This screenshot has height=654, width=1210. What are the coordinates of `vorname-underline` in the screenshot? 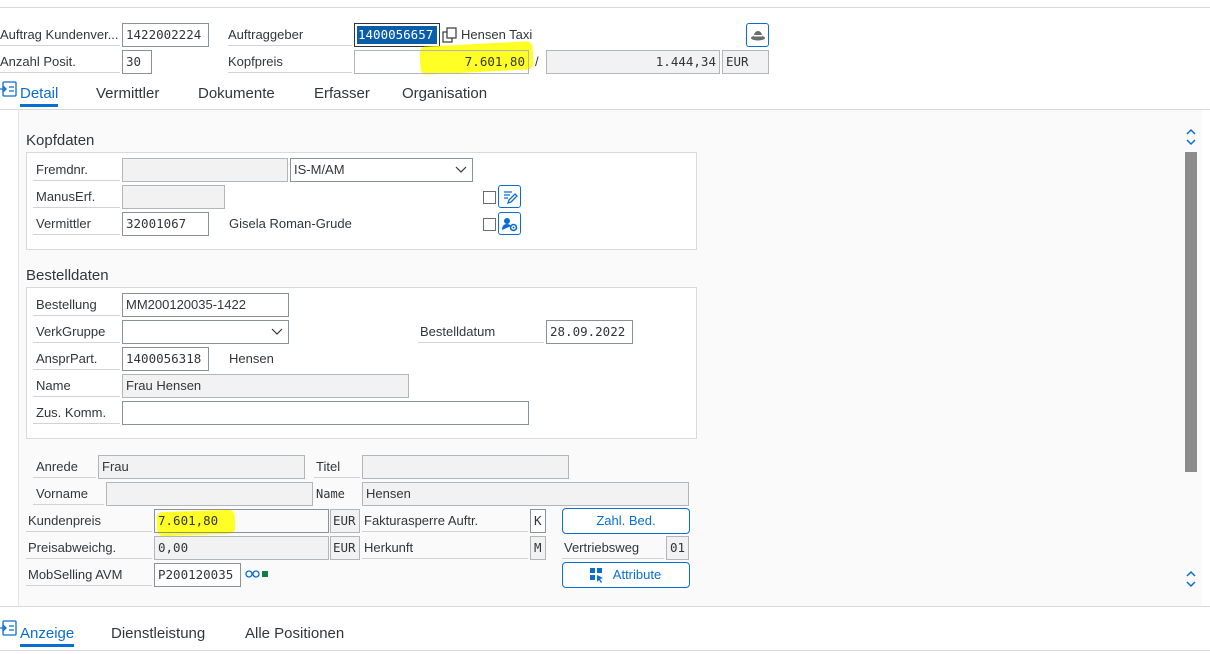 It's located at (68, 504).